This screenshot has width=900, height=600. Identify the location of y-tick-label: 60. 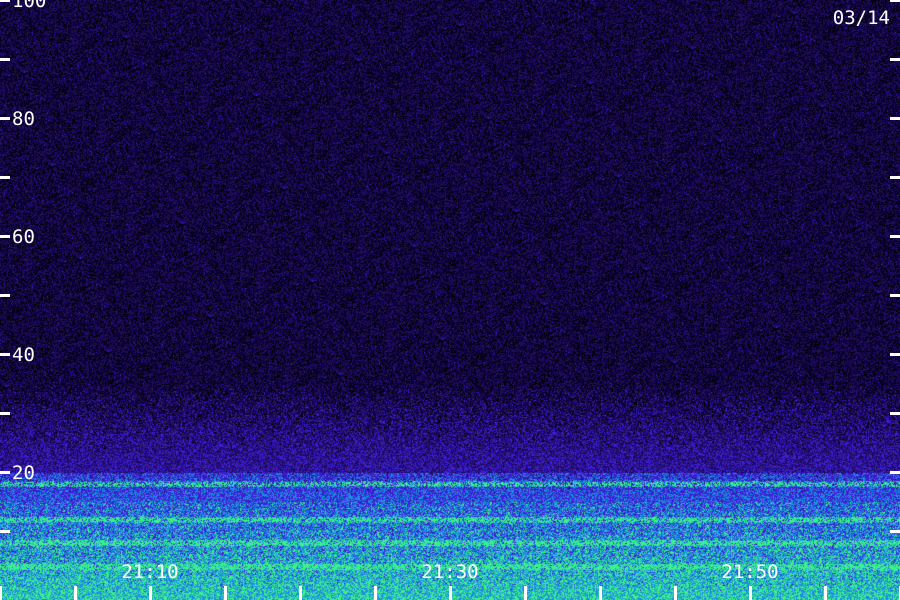
(23, 237).